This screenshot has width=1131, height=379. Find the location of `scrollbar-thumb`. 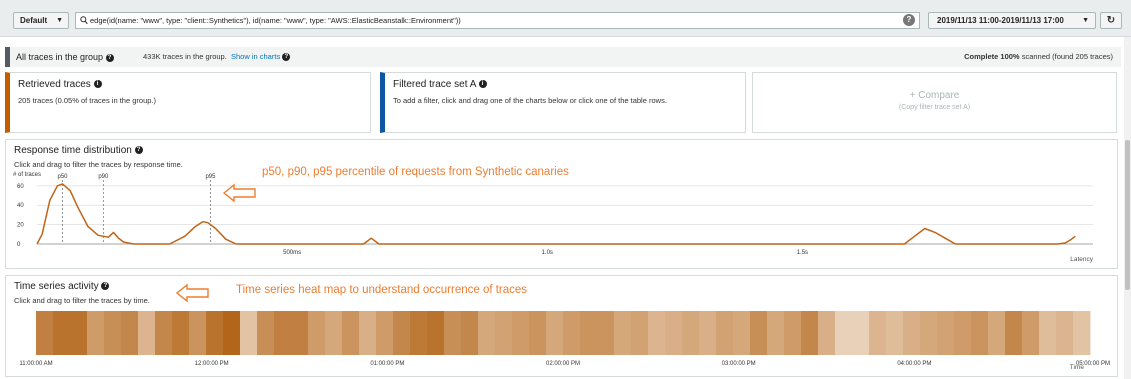

scrollbar-thumb is located at coordinates (1127, 215).